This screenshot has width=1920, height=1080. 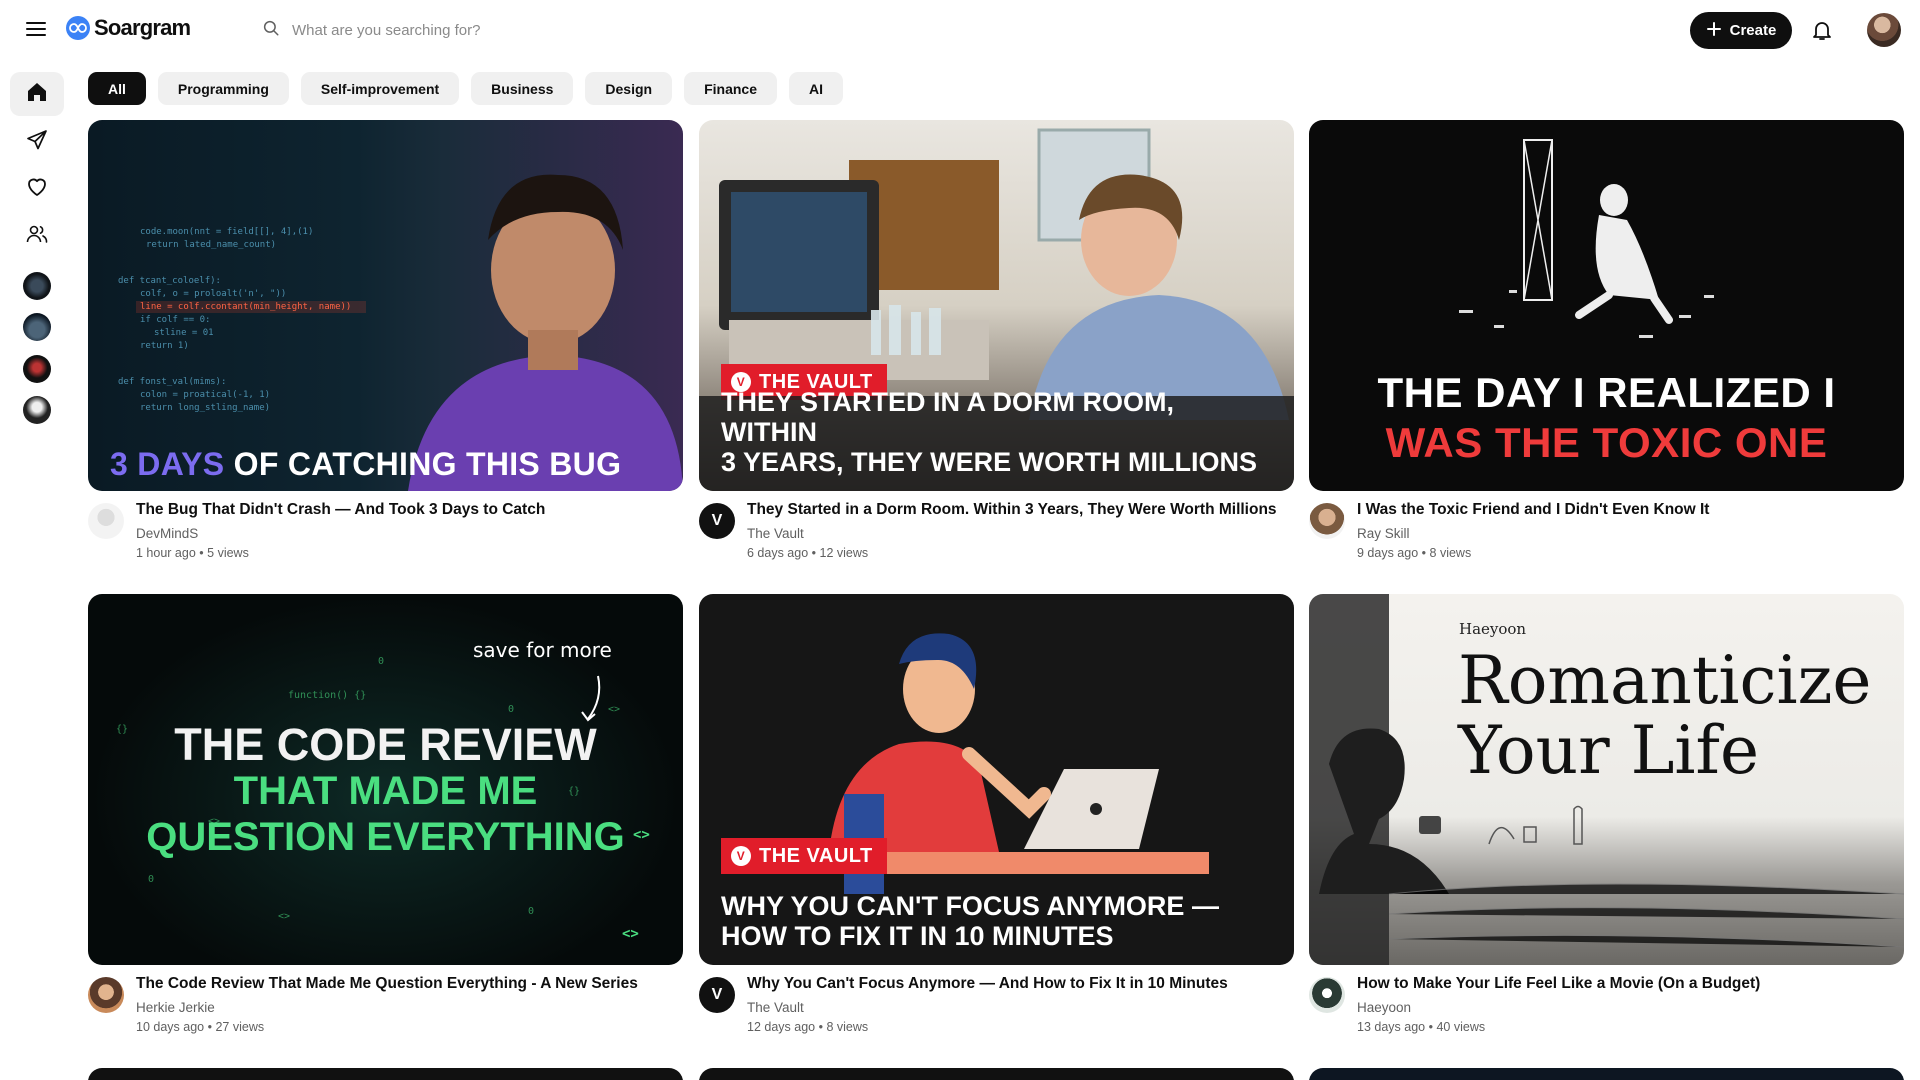 What do you see at coordinates (804, 856) in the screenshot?
I see `channel-badge: V THE VAULT` at bounding box center [804, 856].